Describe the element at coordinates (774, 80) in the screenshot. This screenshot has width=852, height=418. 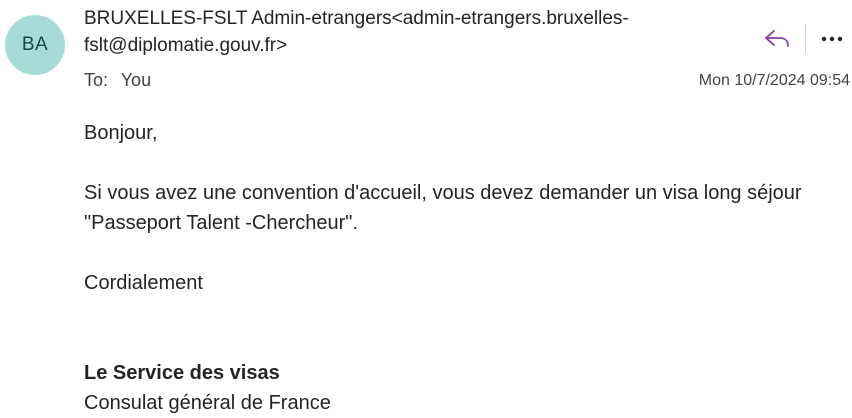
I see `sent-date: Mon 10/7/2024 09:54` at that location.